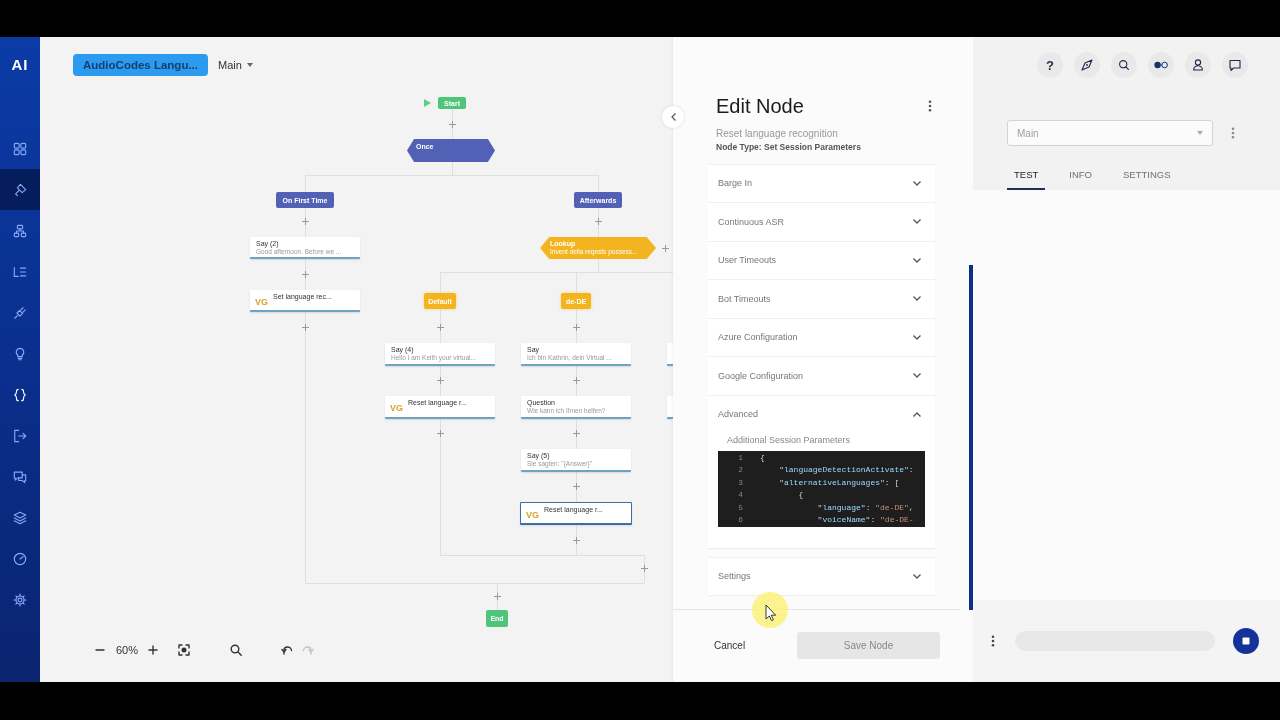  I want to click on code-editor: 1 { 2 "languageDetectionActivate": 3 "alternativeLanguages": [ 4 { 5 "language": "de-DE", 6 "voiceName": "de-DE-, so click(821, 488).